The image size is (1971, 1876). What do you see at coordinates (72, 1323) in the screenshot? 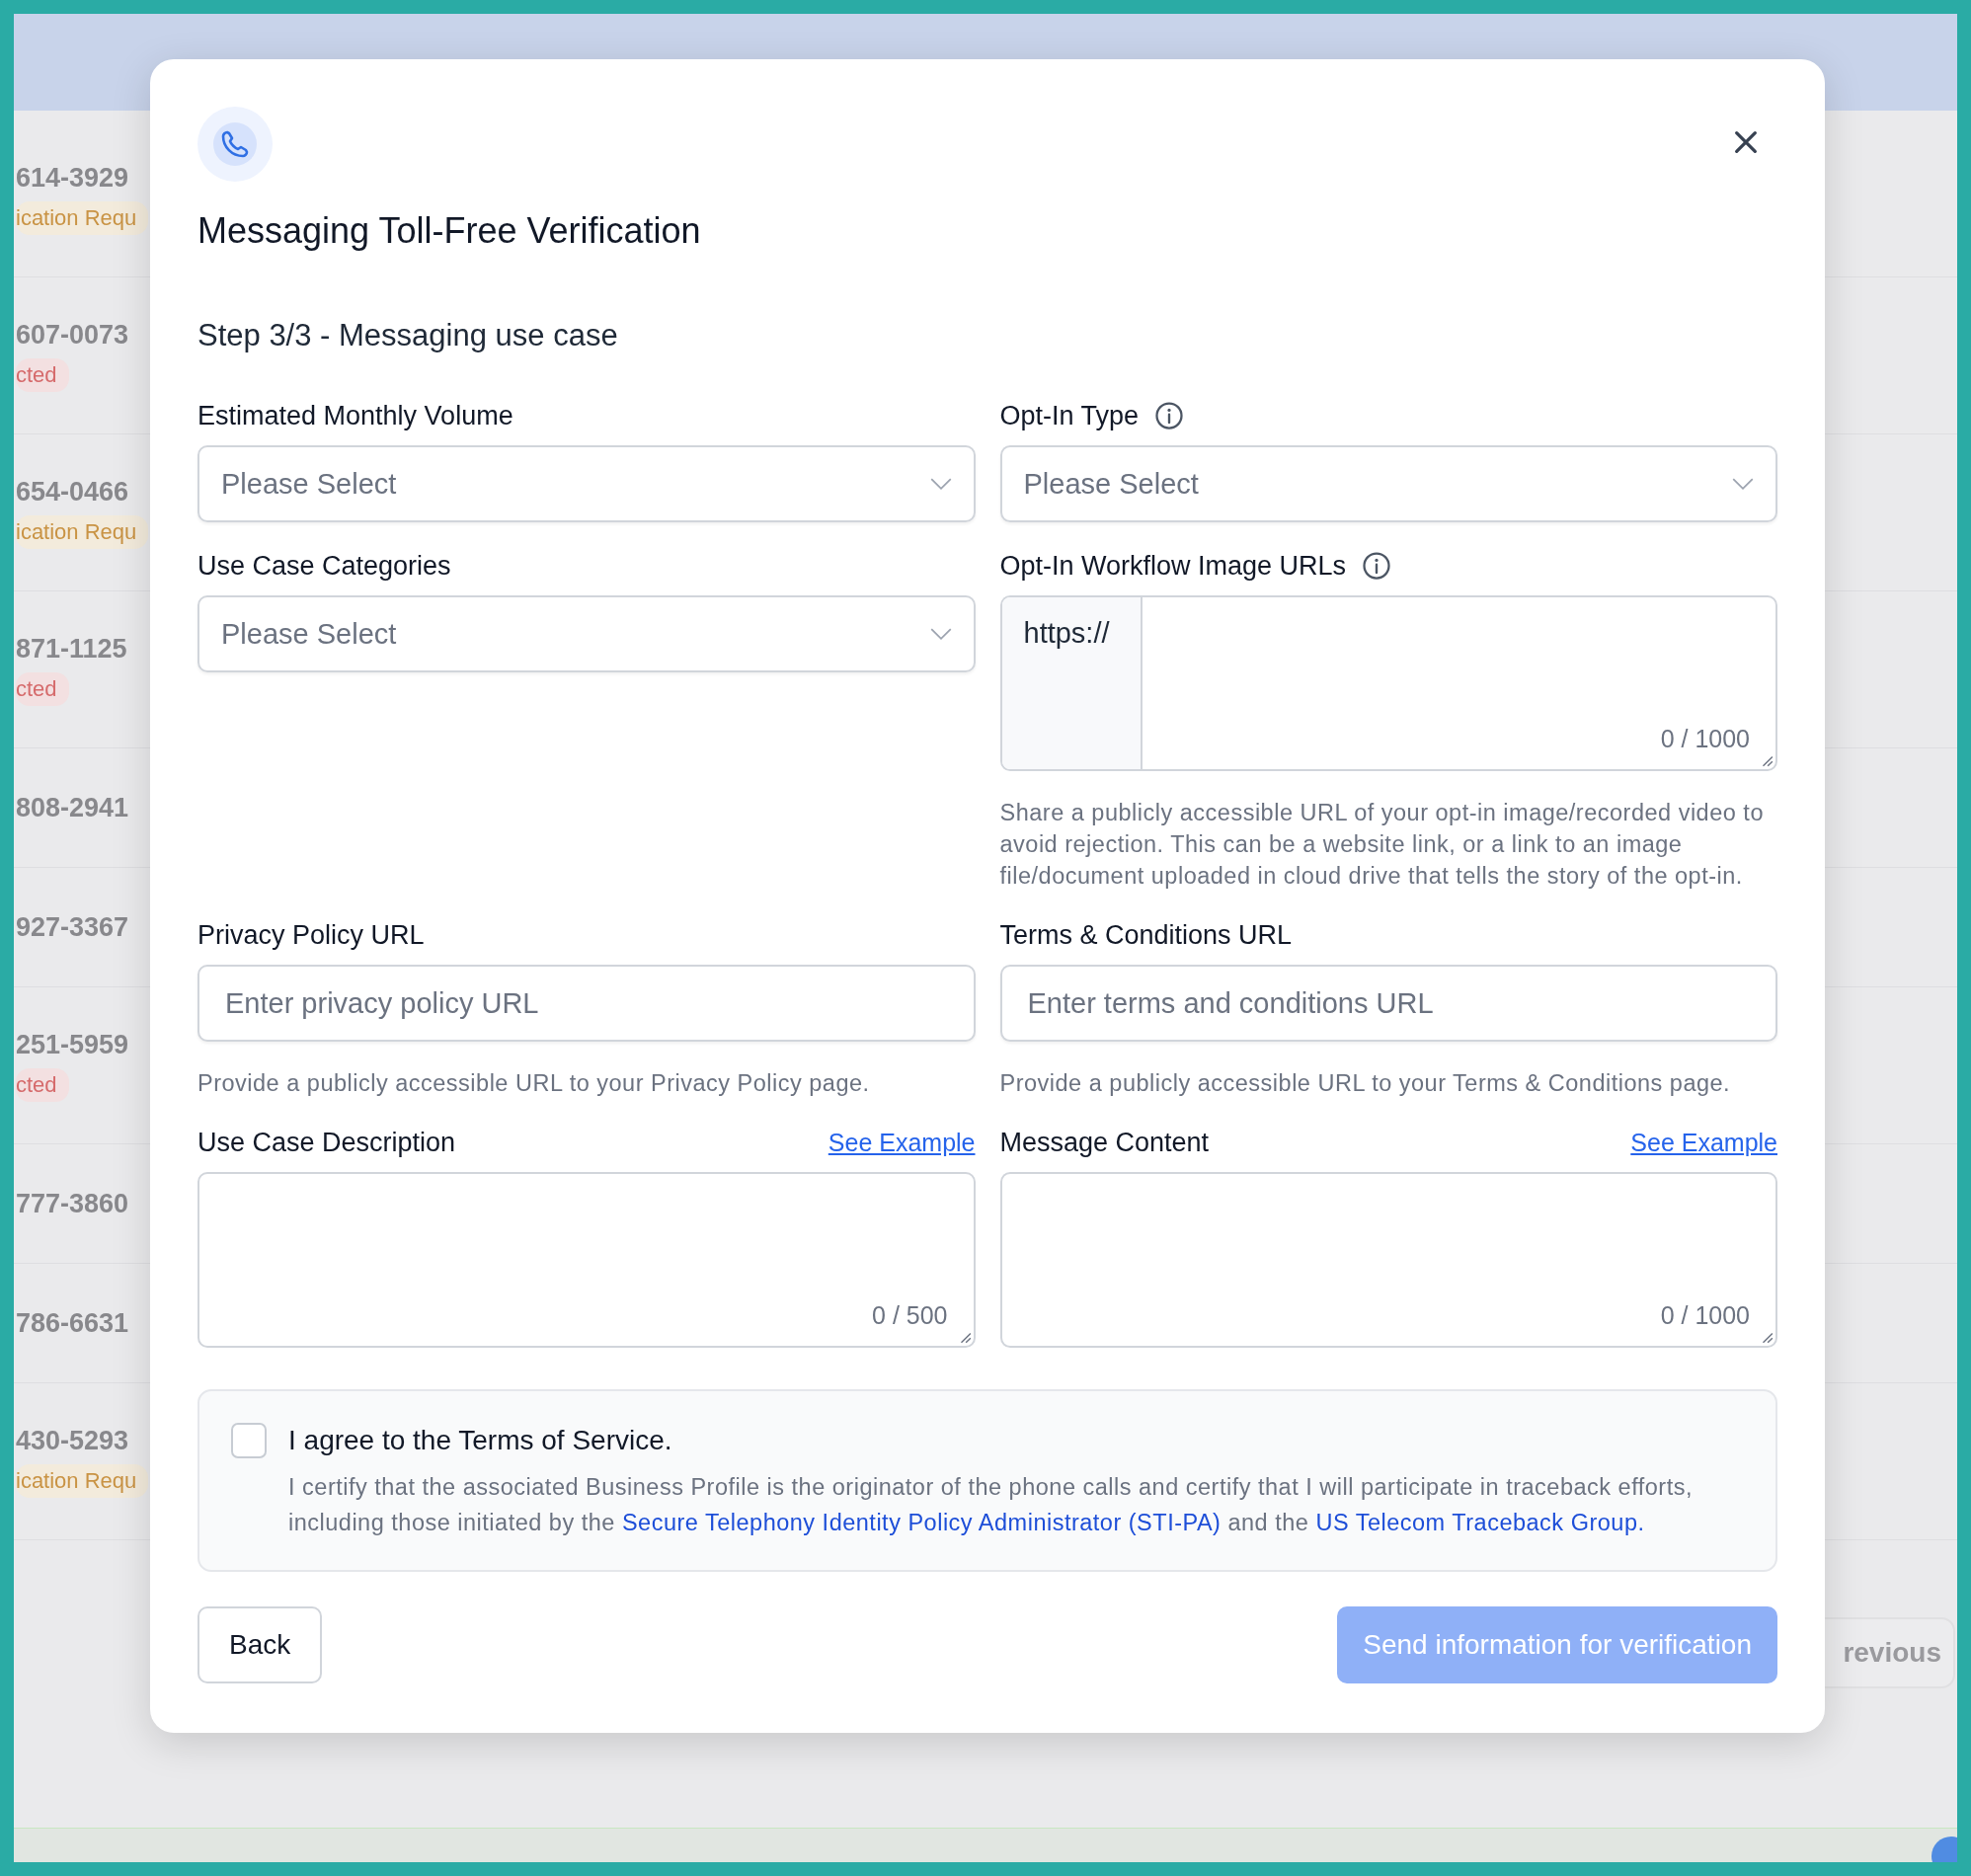
I see `phone-number: 786-6631` at bounding box center [72, 1323].